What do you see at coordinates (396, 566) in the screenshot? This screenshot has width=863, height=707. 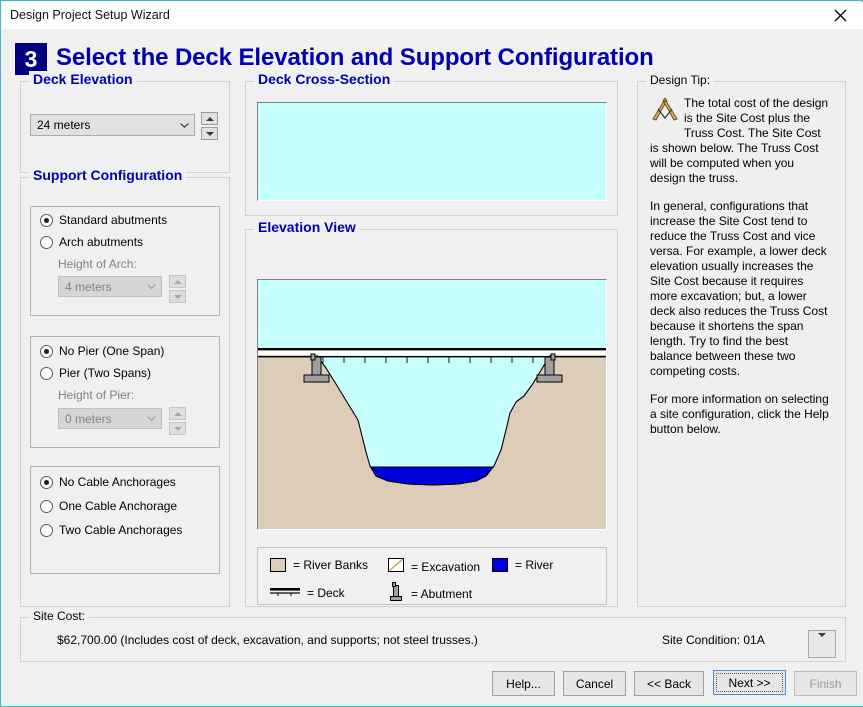 I see `excavation-swatch` at bounding box center [396, 566].